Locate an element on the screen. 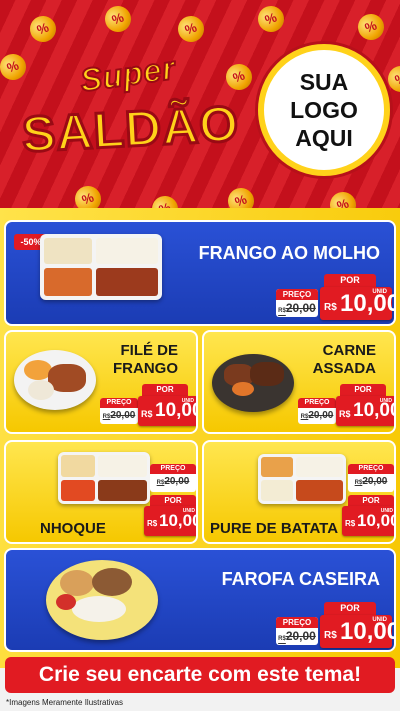  product-name: FAROFA CASEIRA is located at coordinates (300, 579).